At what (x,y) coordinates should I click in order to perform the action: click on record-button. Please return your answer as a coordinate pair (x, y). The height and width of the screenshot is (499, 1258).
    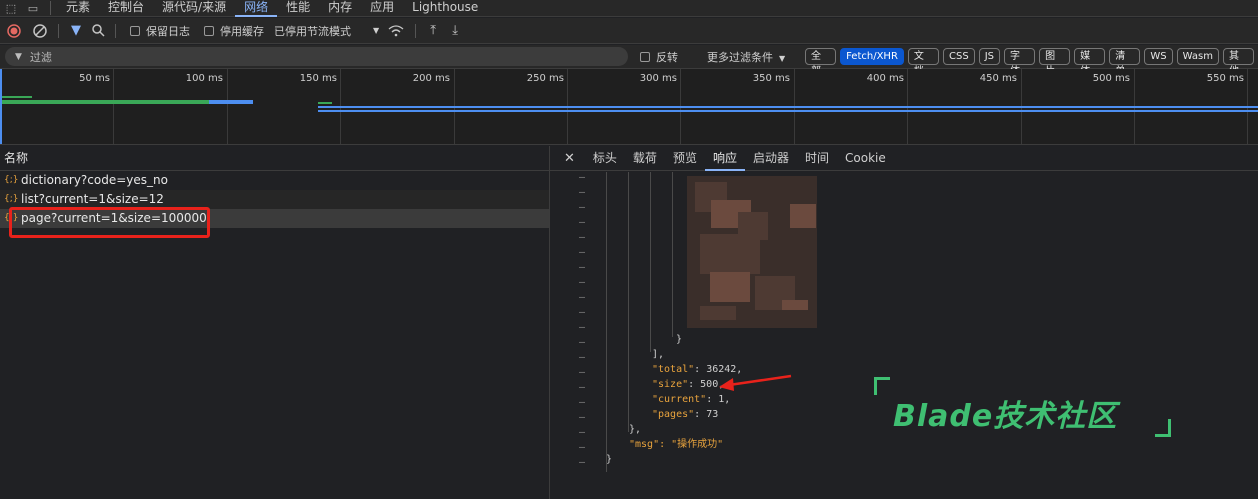
    Looking at the image, I should click on (14, 31).